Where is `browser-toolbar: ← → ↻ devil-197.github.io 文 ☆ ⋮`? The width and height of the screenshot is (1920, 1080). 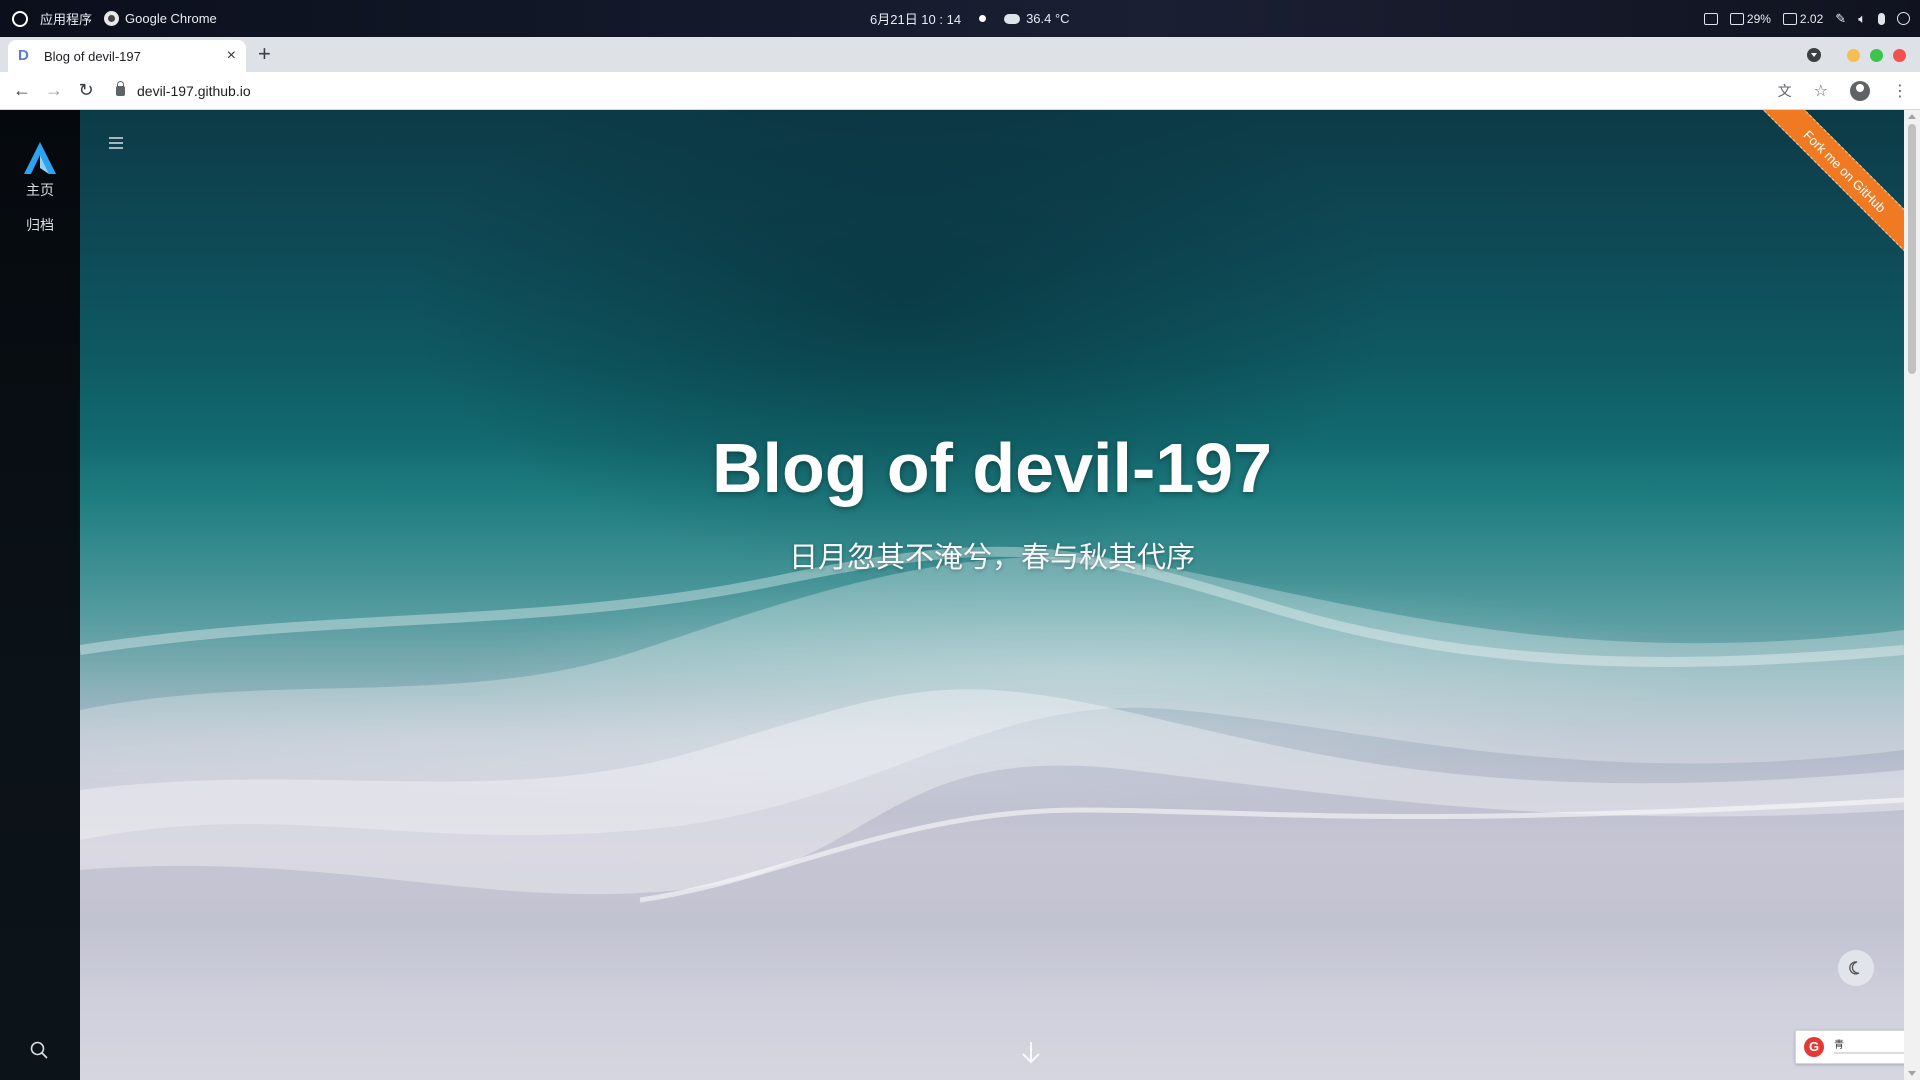 browser-toolbar: ← → ↻ devil-197.github.io 文 ☆ ⋮ is located at coordinates (960, 91).